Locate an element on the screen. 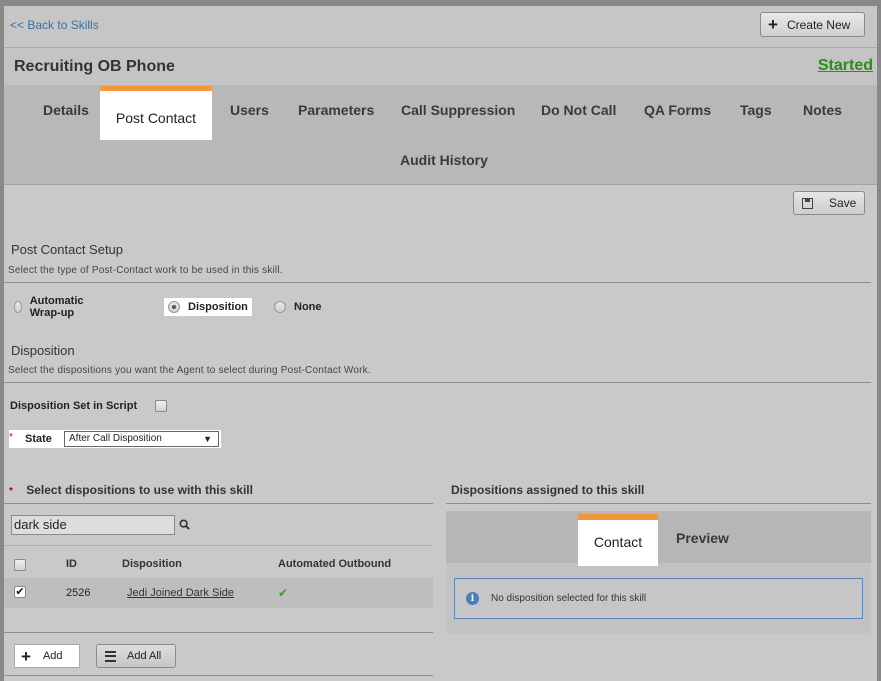  dispositions-table-header: ID Disposition Automated Outbound is located at coordinates (218, 564).